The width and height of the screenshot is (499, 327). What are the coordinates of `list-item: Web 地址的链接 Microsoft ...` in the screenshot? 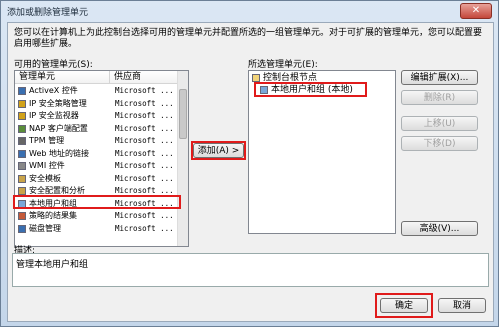 It's located at (96, 154).